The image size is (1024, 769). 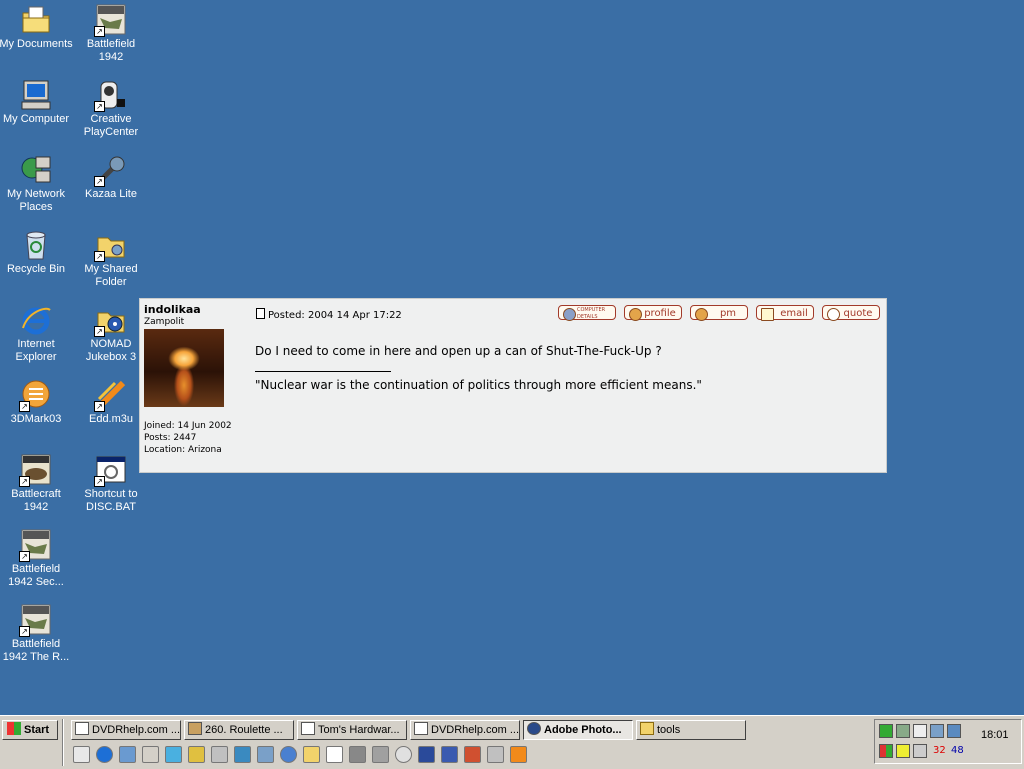 I want to click on email-button: email, so click(x=785, y=313).